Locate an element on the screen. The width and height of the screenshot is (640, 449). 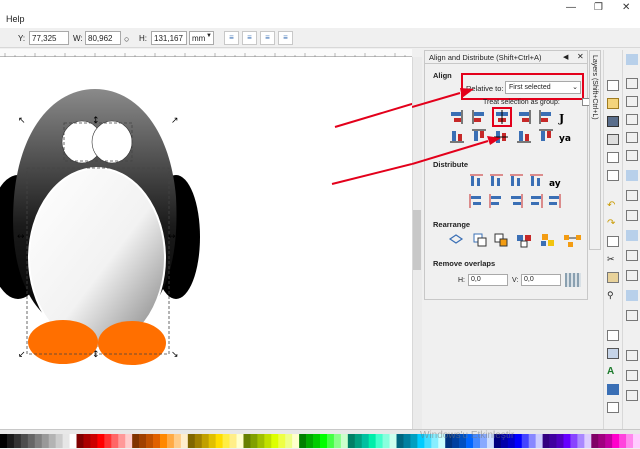
y-input: 77,325 is located at coordinates (49, 38).